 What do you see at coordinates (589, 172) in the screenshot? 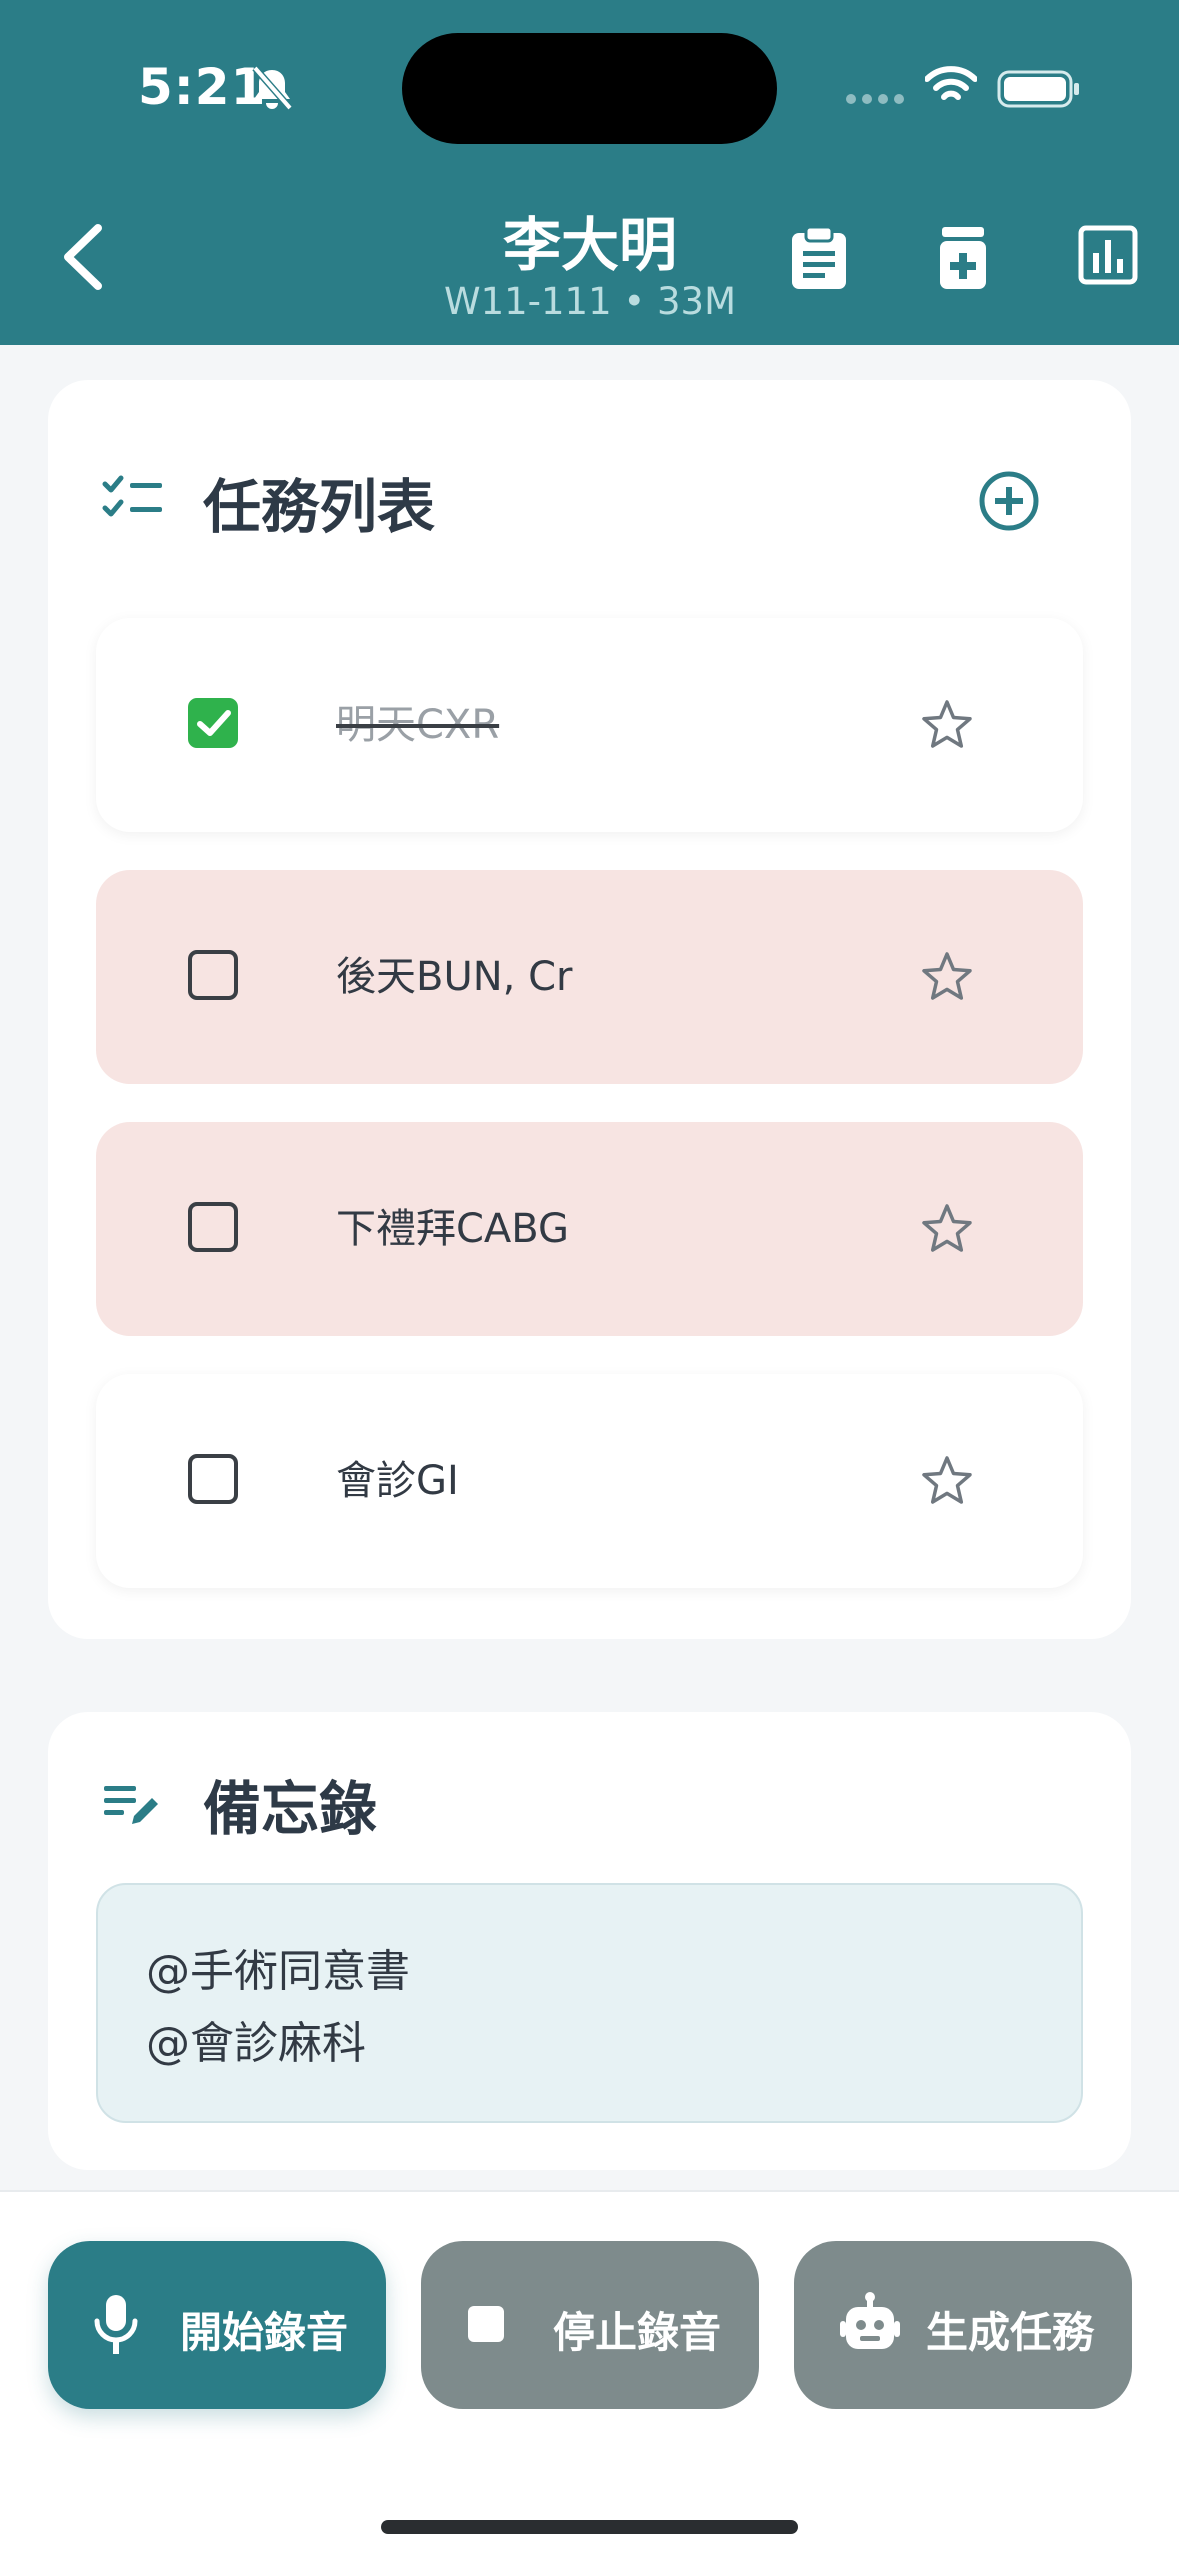
I see `app-header: 5:21 李大明 W11-111 • 33M` at bounding box center [589, 172].